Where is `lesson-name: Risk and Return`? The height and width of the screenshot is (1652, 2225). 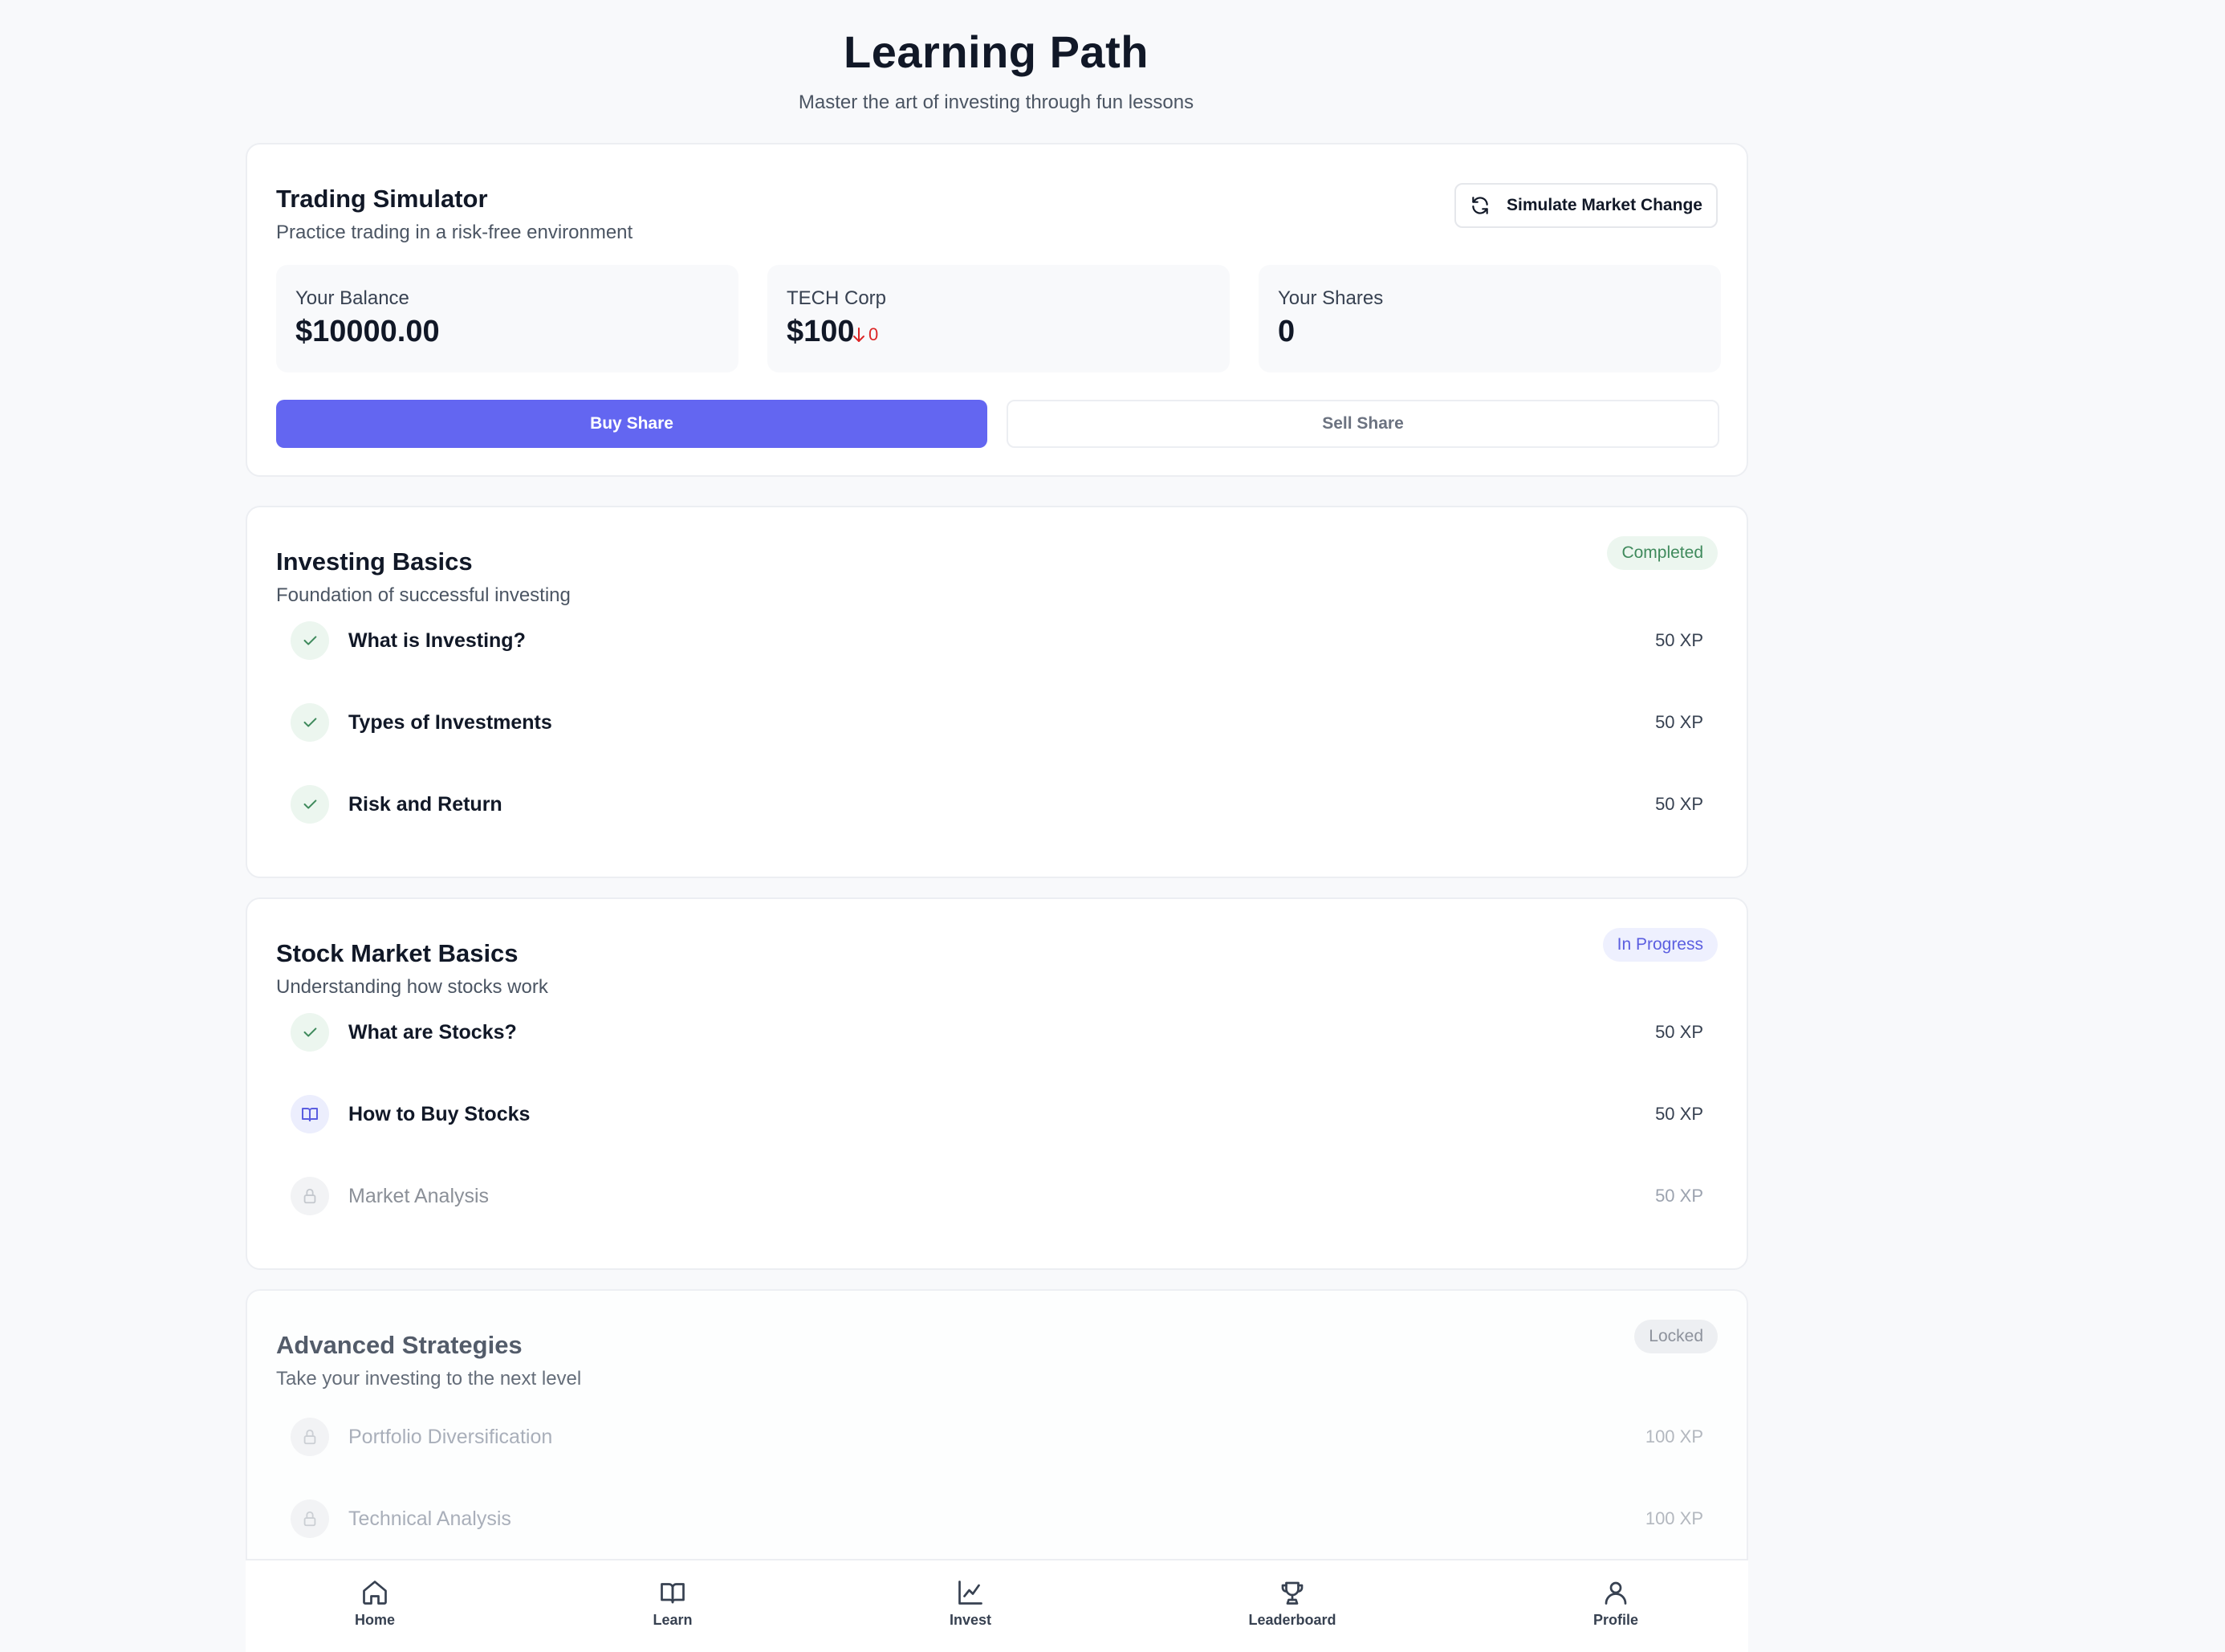
lesson-name: Risk and Return is located at coordinates (425, 804).